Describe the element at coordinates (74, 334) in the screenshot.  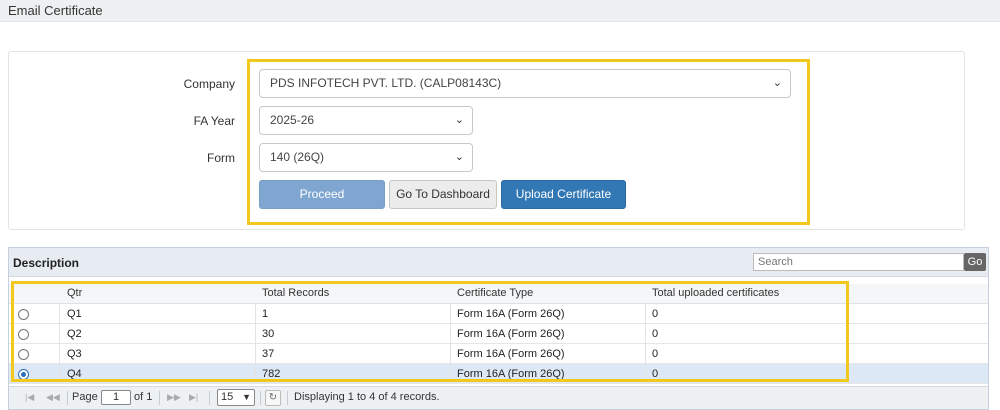
I see `cell-qtr: Q2` at that location.